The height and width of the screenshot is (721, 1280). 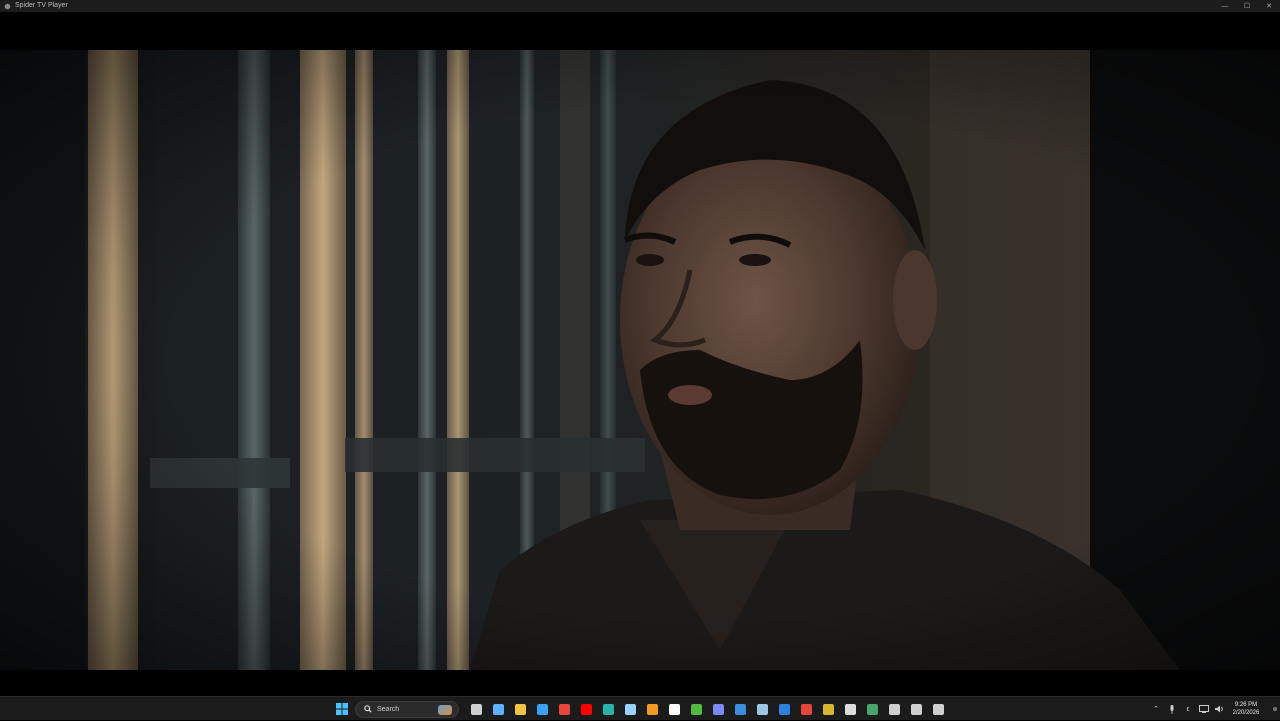 I want to click on system-tray: ⌃ ε 9:26 PM 2/20/2026, so click(x=1214, y=709).